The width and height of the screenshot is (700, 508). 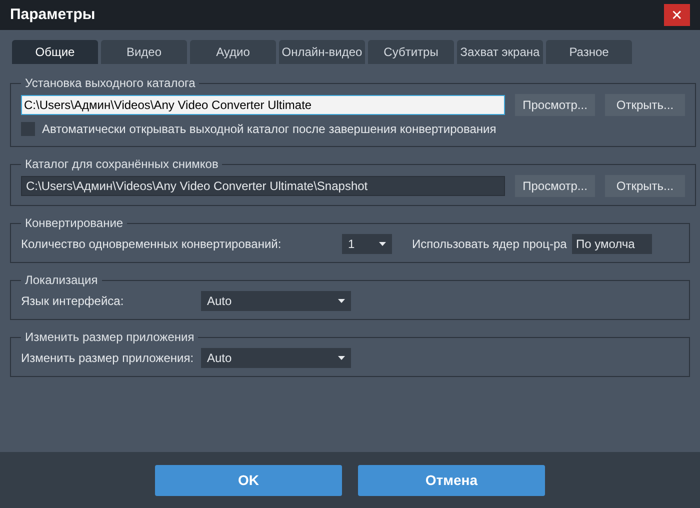 What do you see at coordinates (411, 52) in the screenshot?
I see `tab: Субтитры` at bounding box center [411, 52].